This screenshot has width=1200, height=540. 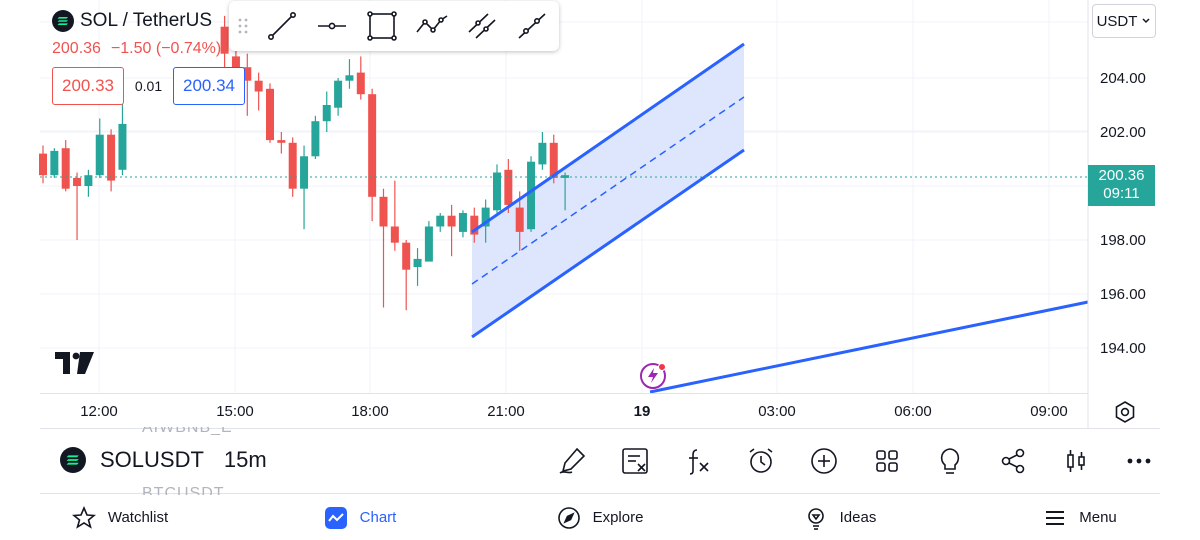 I want to click on chart-icon, so click(x=335, y=517).